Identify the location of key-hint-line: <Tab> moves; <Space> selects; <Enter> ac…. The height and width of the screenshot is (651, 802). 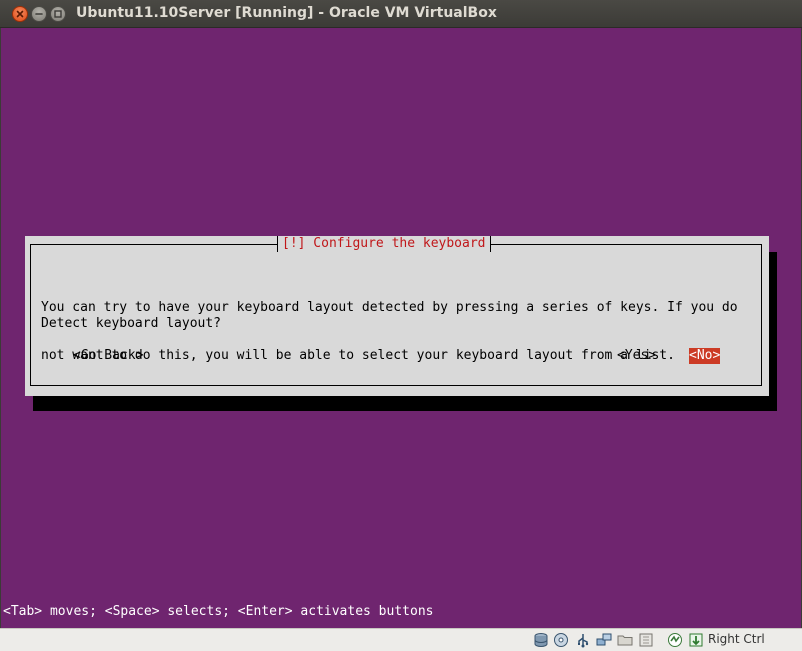
(218, 611).